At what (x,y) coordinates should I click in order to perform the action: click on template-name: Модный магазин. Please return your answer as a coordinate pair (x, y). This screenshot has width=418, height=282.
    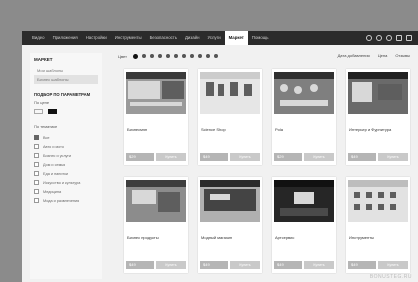
    Looking at the image, I should click on (216, 237).